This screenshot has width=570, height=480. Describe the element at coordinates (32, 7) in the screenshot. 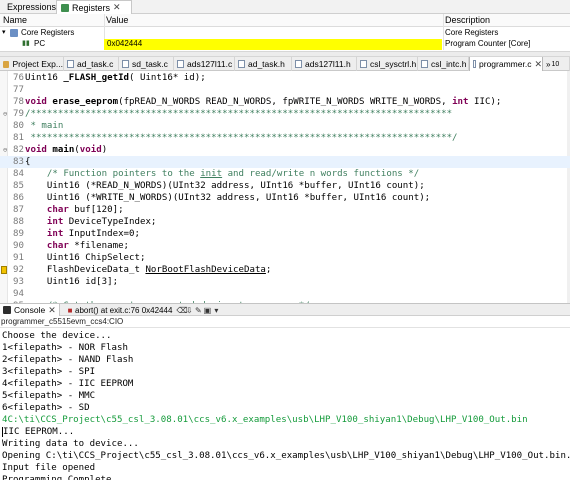

I see `tab-expressions-label: Expressions` at that location.